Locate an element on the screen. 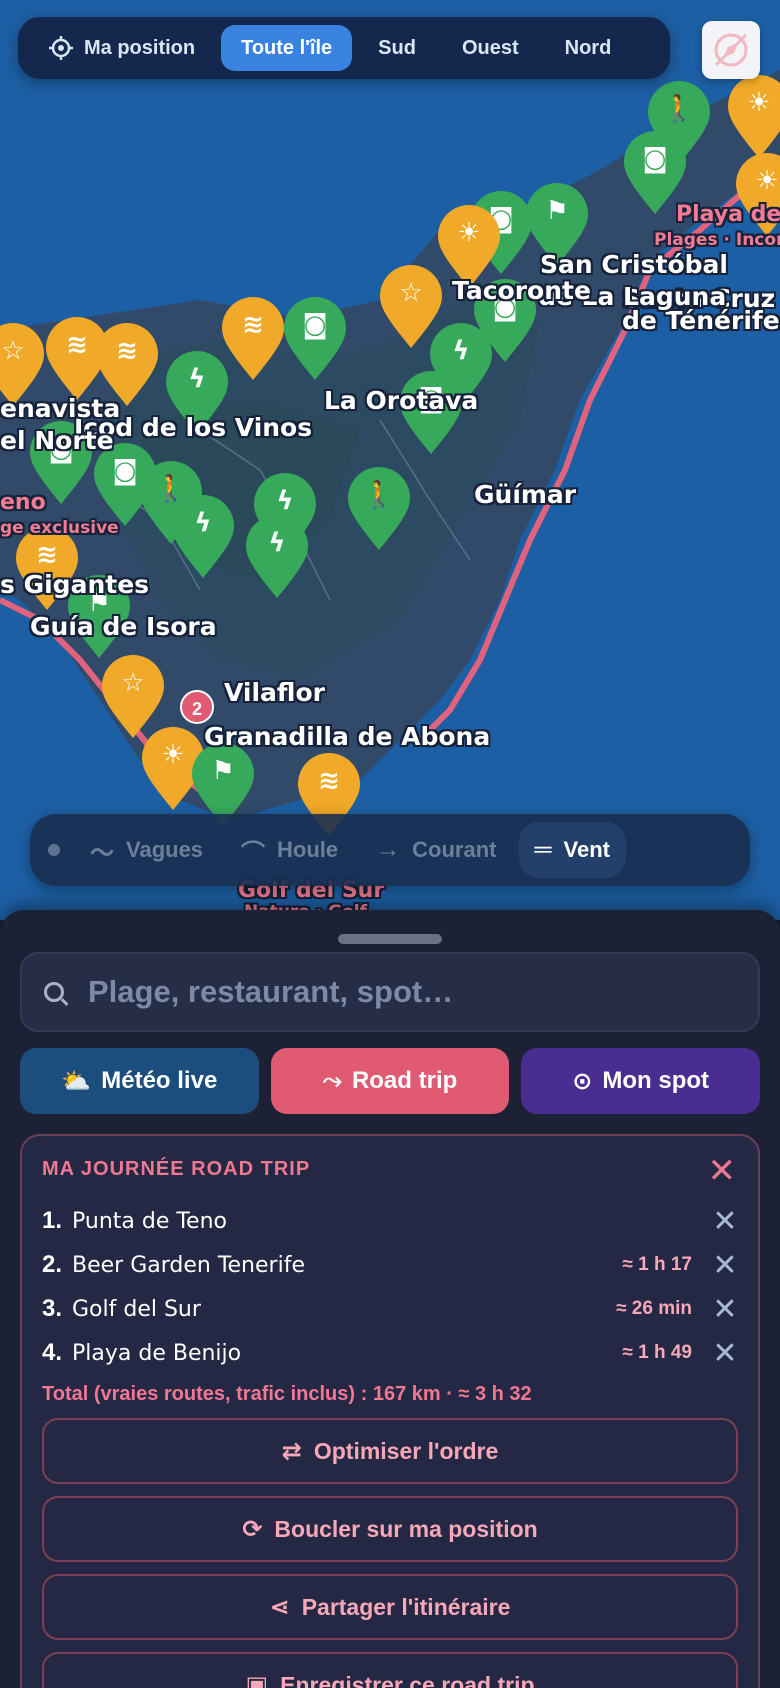 This screenshot has height=1688, width=780. layer-houle: ⌒ Houle is located at coordinates (289, 850).